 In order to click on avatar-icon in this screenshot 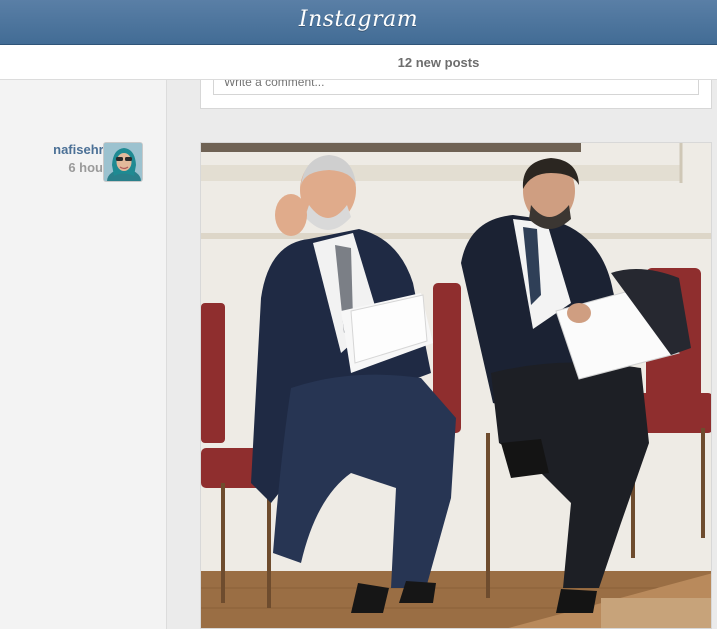, I will do `click(123, 162)`.